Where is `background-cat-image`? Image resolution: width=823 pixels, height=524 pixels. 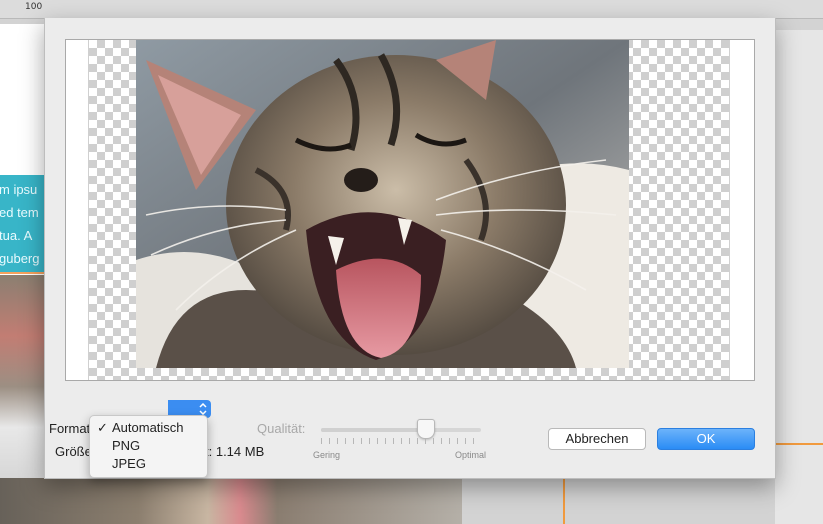 background-cat-image is located at coordinates (22, 376).